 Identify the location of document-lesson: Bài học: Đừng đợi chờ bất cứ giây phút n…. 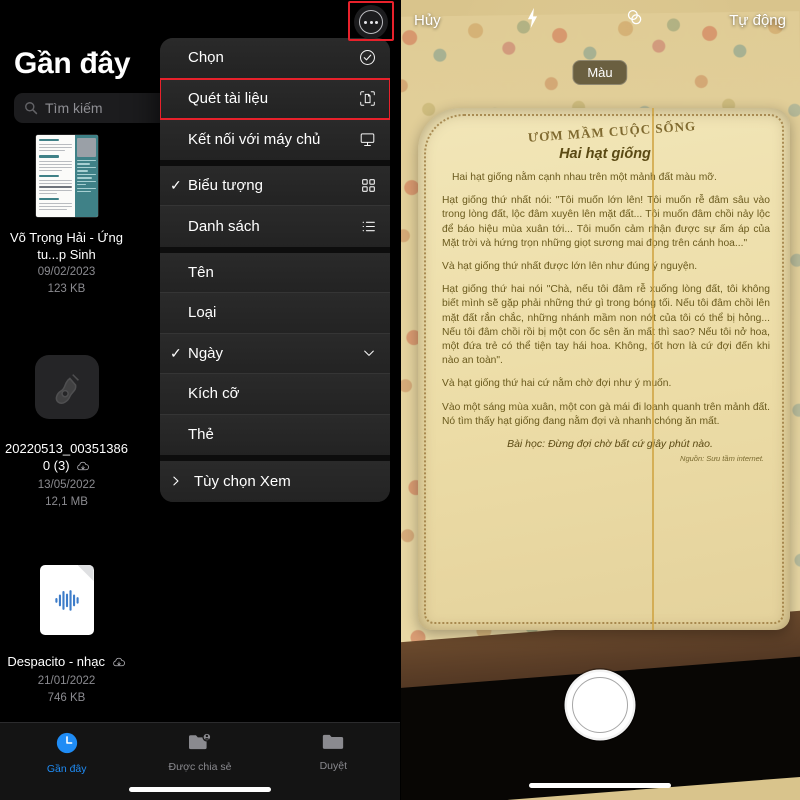
(610, 444).